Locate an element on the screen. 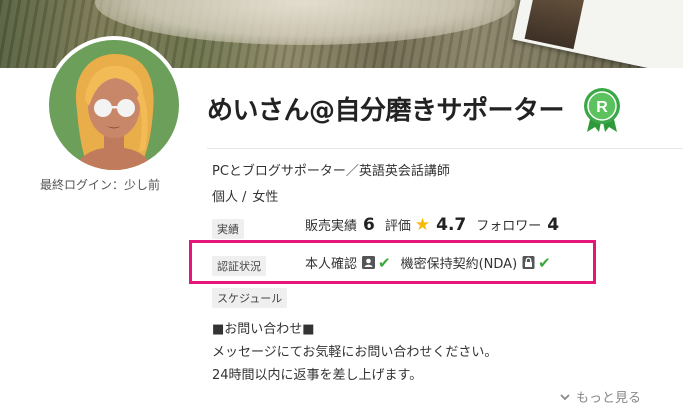 The image size is (683, 417). followers-label: フォロワー is located at coordinates (509, 226).